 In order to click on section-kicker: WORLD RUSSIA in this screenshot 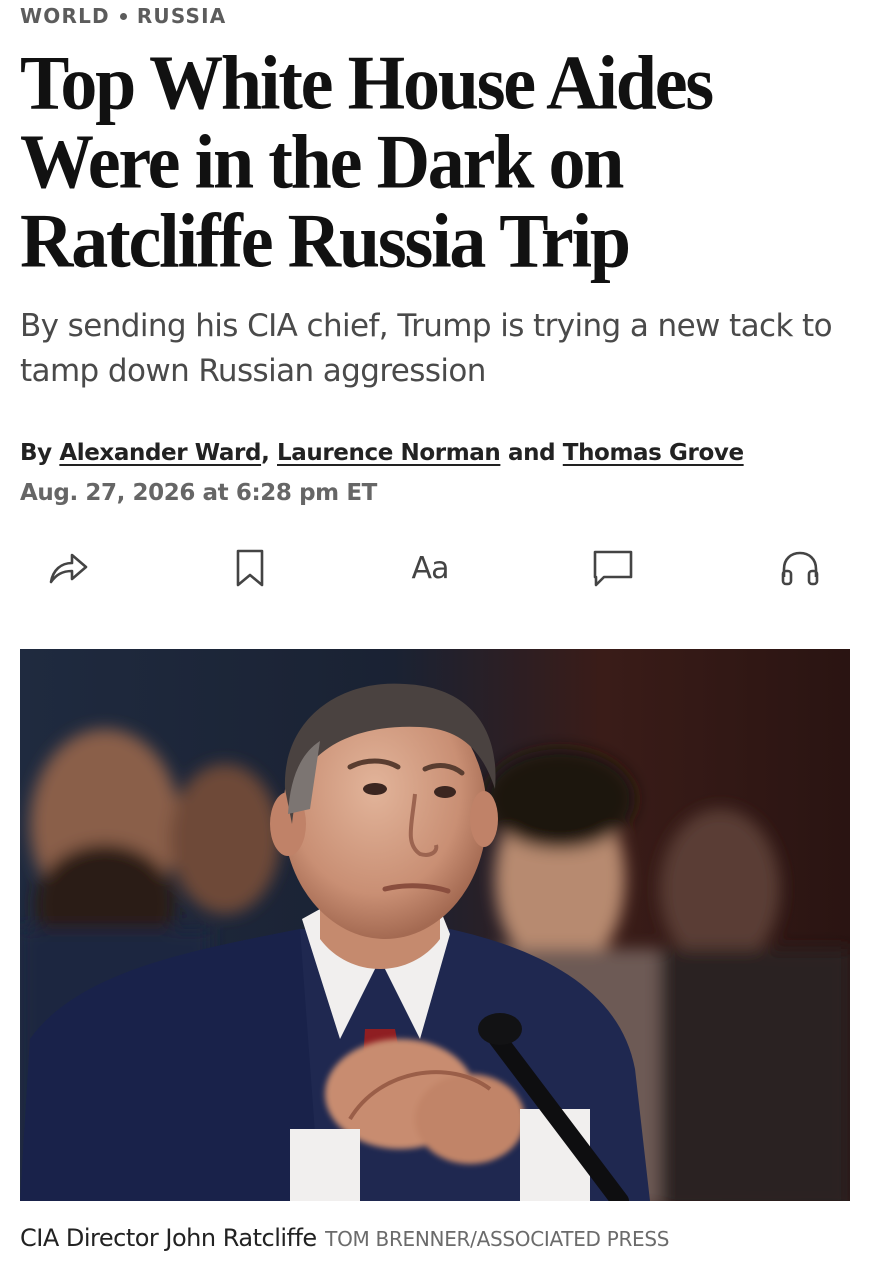, I will do `click(123, 16)`.